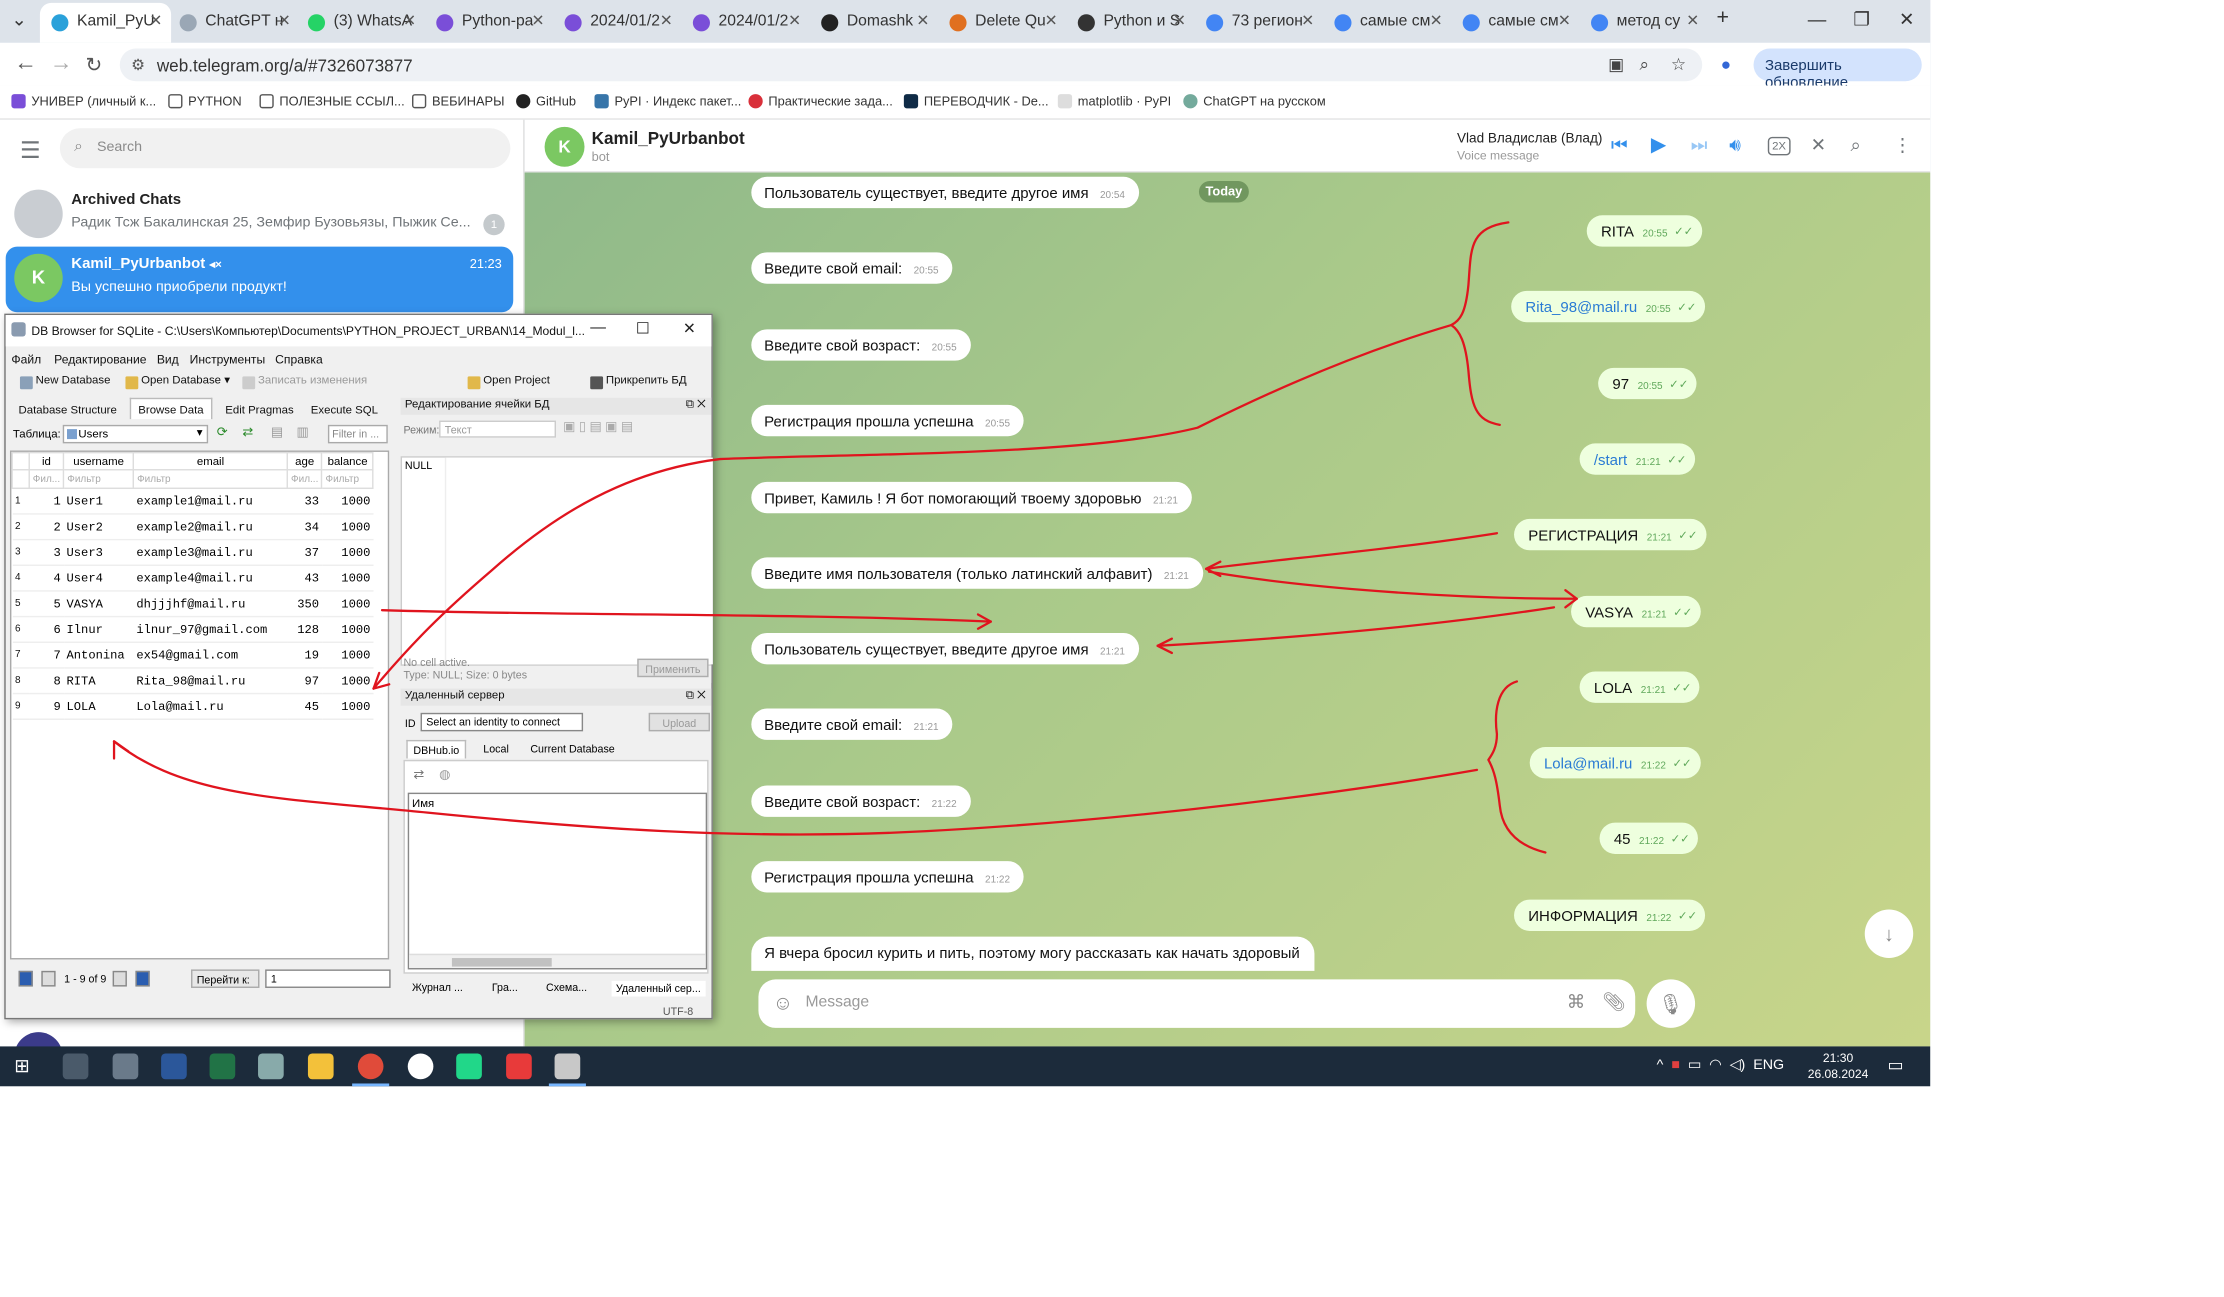 The width and height of the screenshot is (2224, 1297). Describe the element at coordinates (210, 527) in the screenshot. I see `cell-email: example2@mail.ru` at that location.